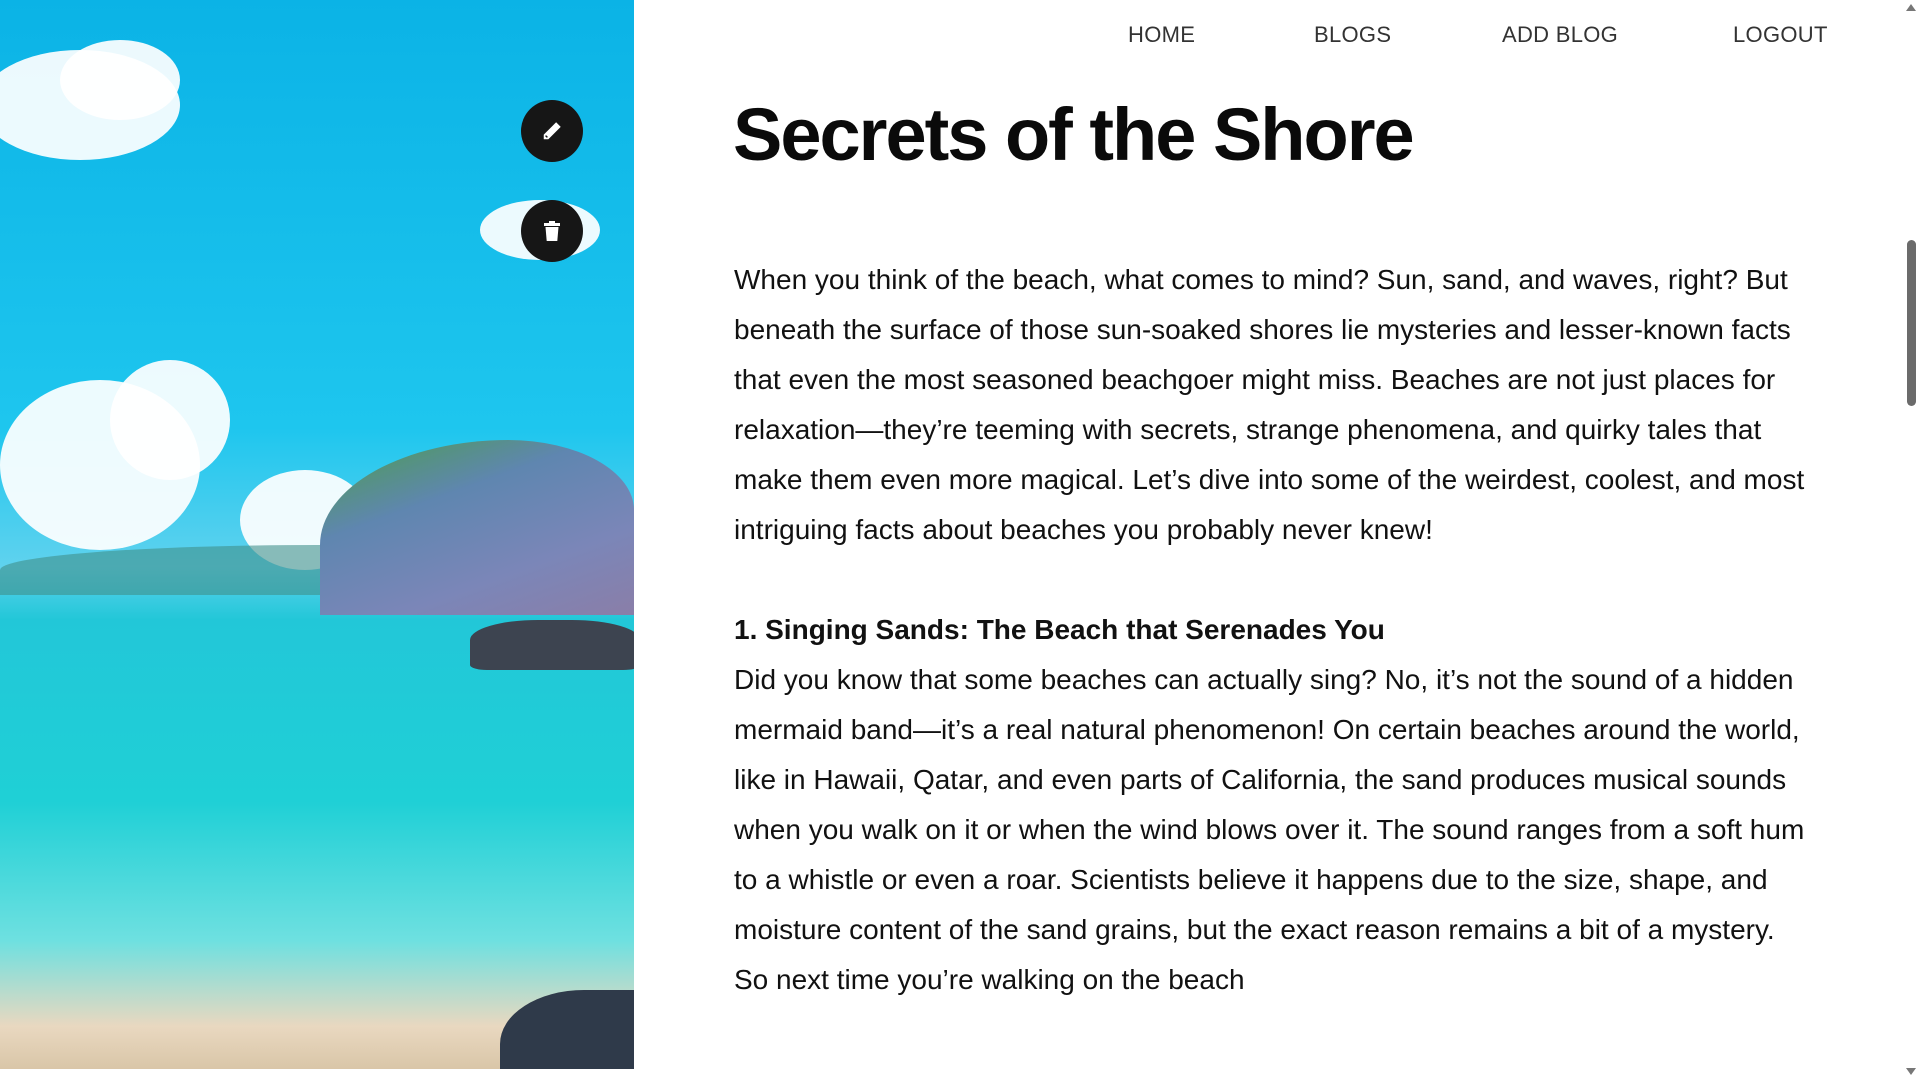 The height and width of the screenshot is (1079, 1919). Describe the element at coordinates (959, 39) in the screenshot. I see `top-nav: HOME BLOGS ADD BLOG LOGOUT` at that location.